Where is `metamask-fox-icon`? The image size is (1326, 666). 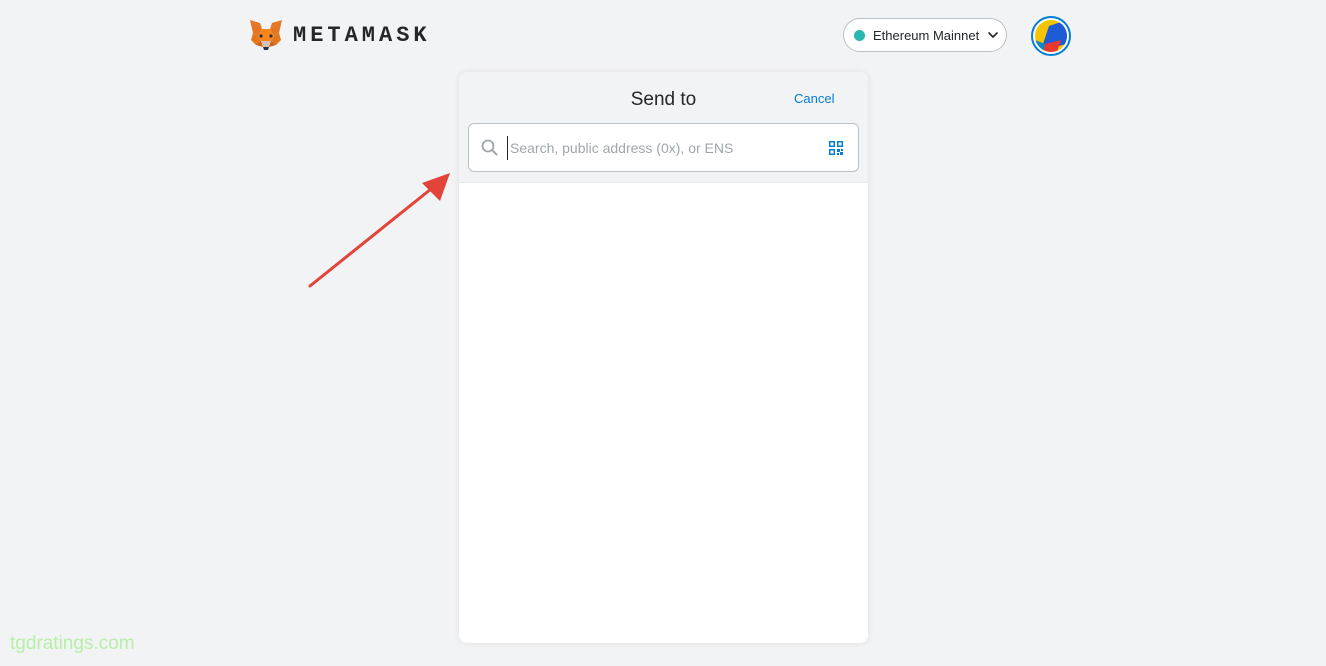 metamask-fox-icon is located at coordinates (266, 35).